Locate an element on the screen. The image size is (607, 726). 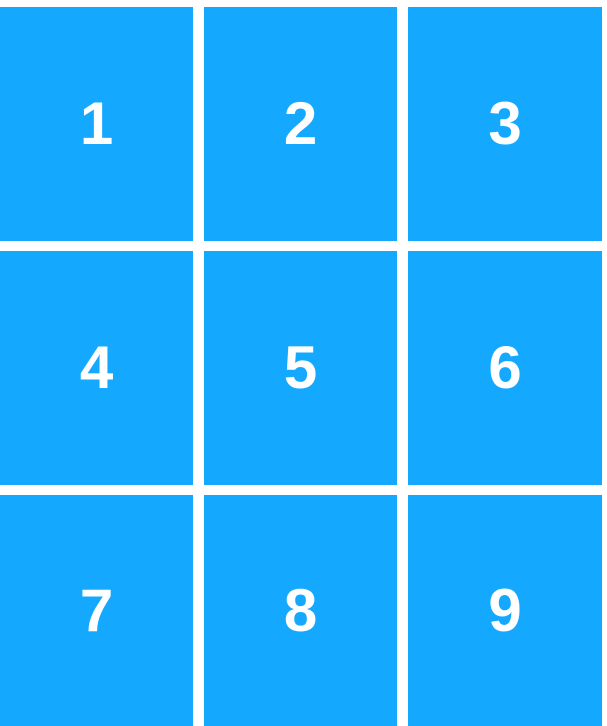
tile-label: 5 is located at coordinates (300, 367).